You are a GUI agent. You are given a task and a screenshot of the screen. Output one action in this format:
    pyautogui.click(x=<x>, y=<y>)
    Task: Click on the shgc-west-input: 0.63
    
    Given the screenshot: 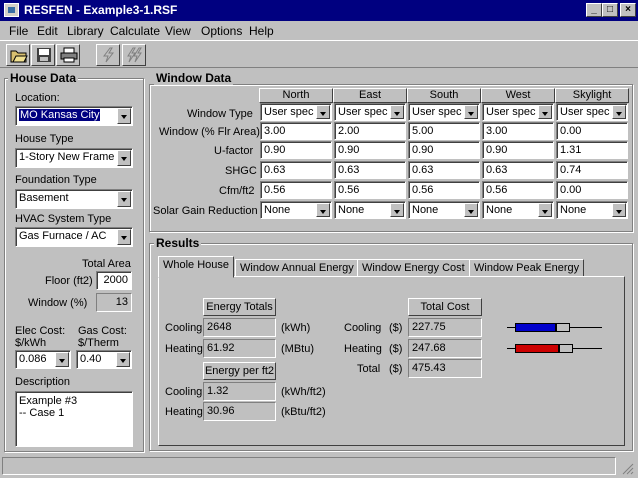 What is the action you would take?
    pyautogui.click(x=518, y=170)
    